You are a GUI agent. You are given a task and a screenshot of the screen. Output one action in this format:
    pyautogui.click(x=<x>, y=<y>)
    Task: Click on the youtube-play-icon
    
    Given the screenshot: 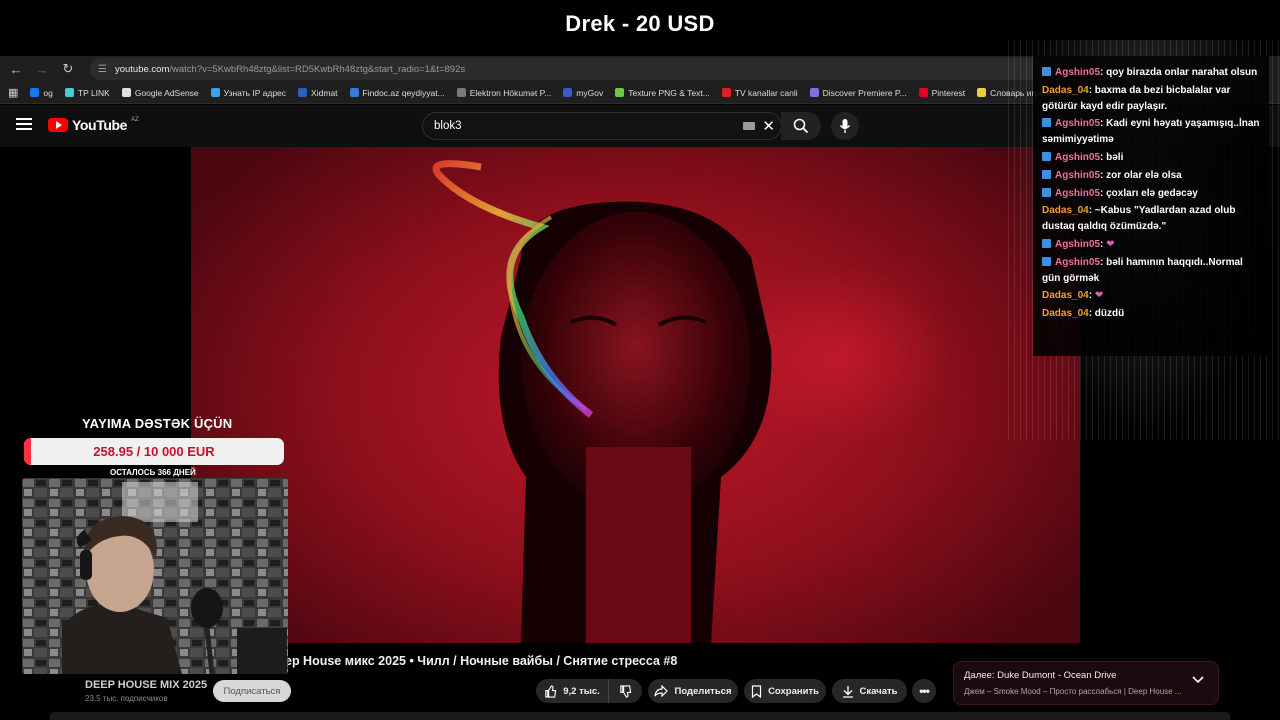 What is the action you would take?
    pyautogui.click(x=58, y=125)
    